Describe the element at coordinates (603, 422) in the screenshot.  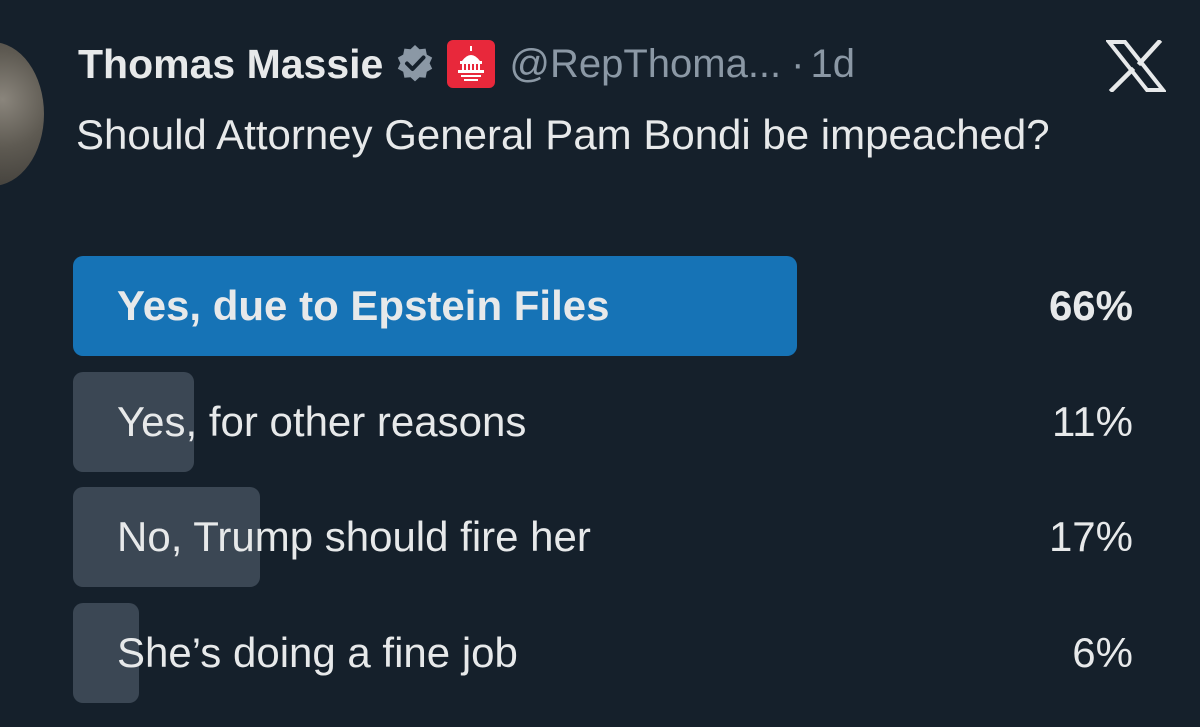
I see `poll-option: Yes, for other reasons 11%` at that location.